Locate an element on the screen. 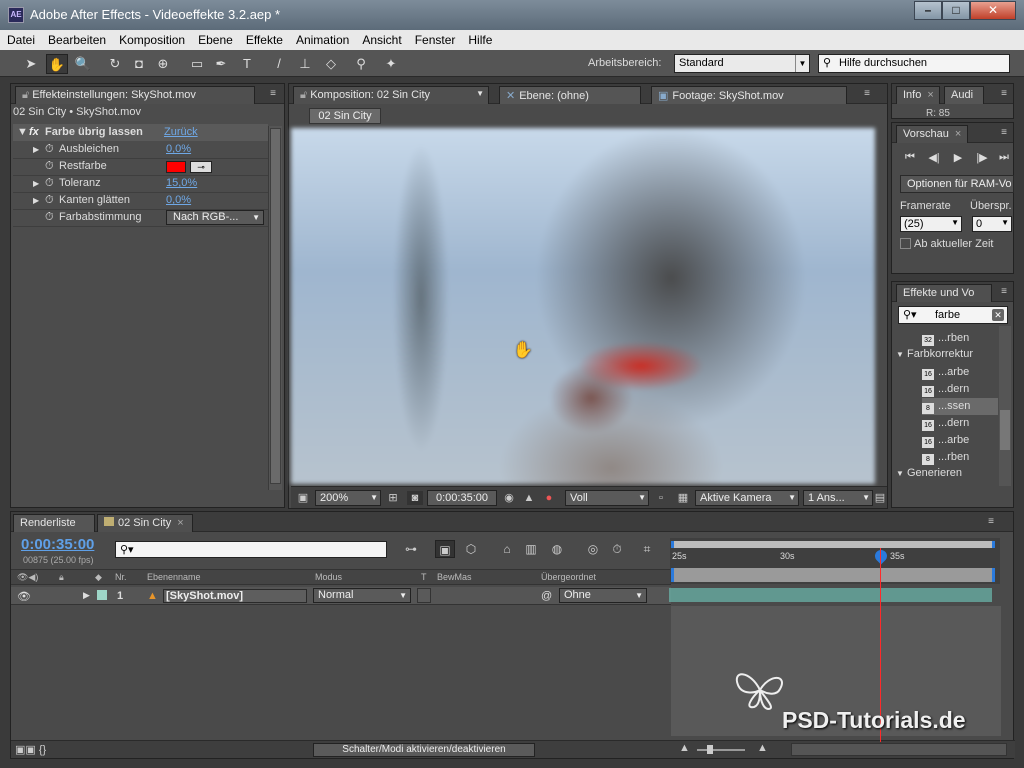 The image size is (1024, 768). tab-audio: Audi is located at coordinates (964, 95).